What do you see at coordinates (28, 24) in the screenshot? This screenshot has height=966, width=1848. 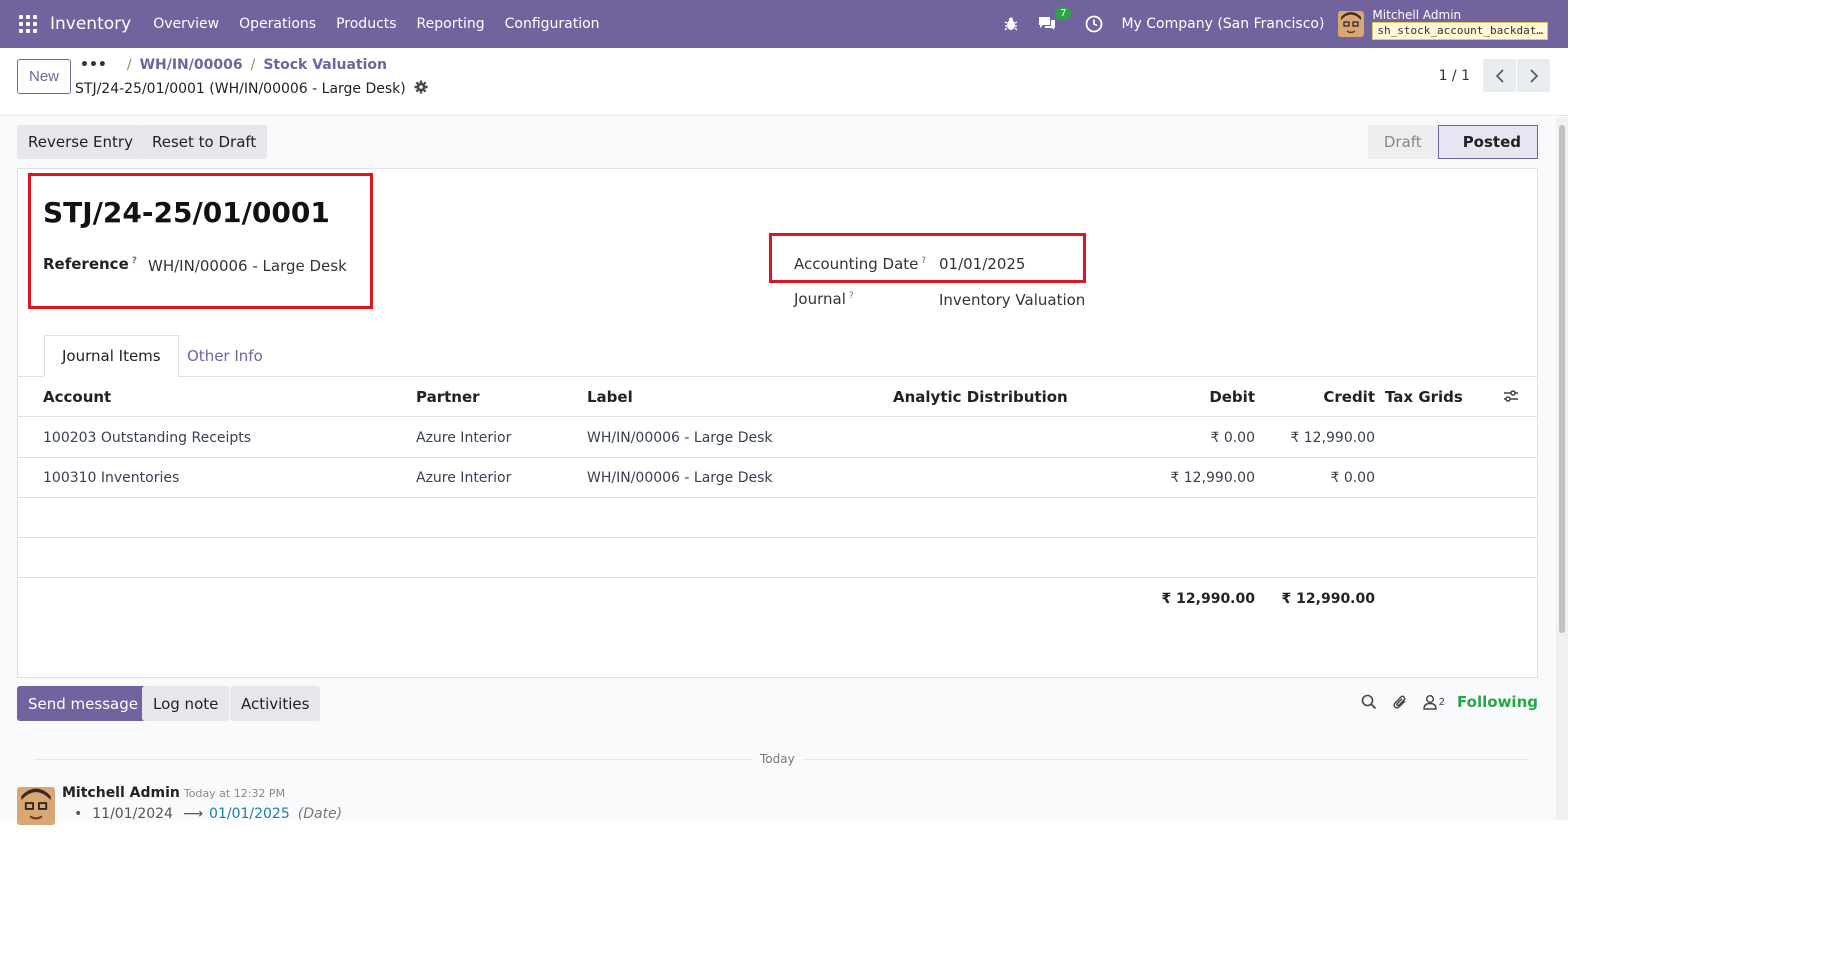 I see `app-menu-icon` at bounding box center [28, 24].